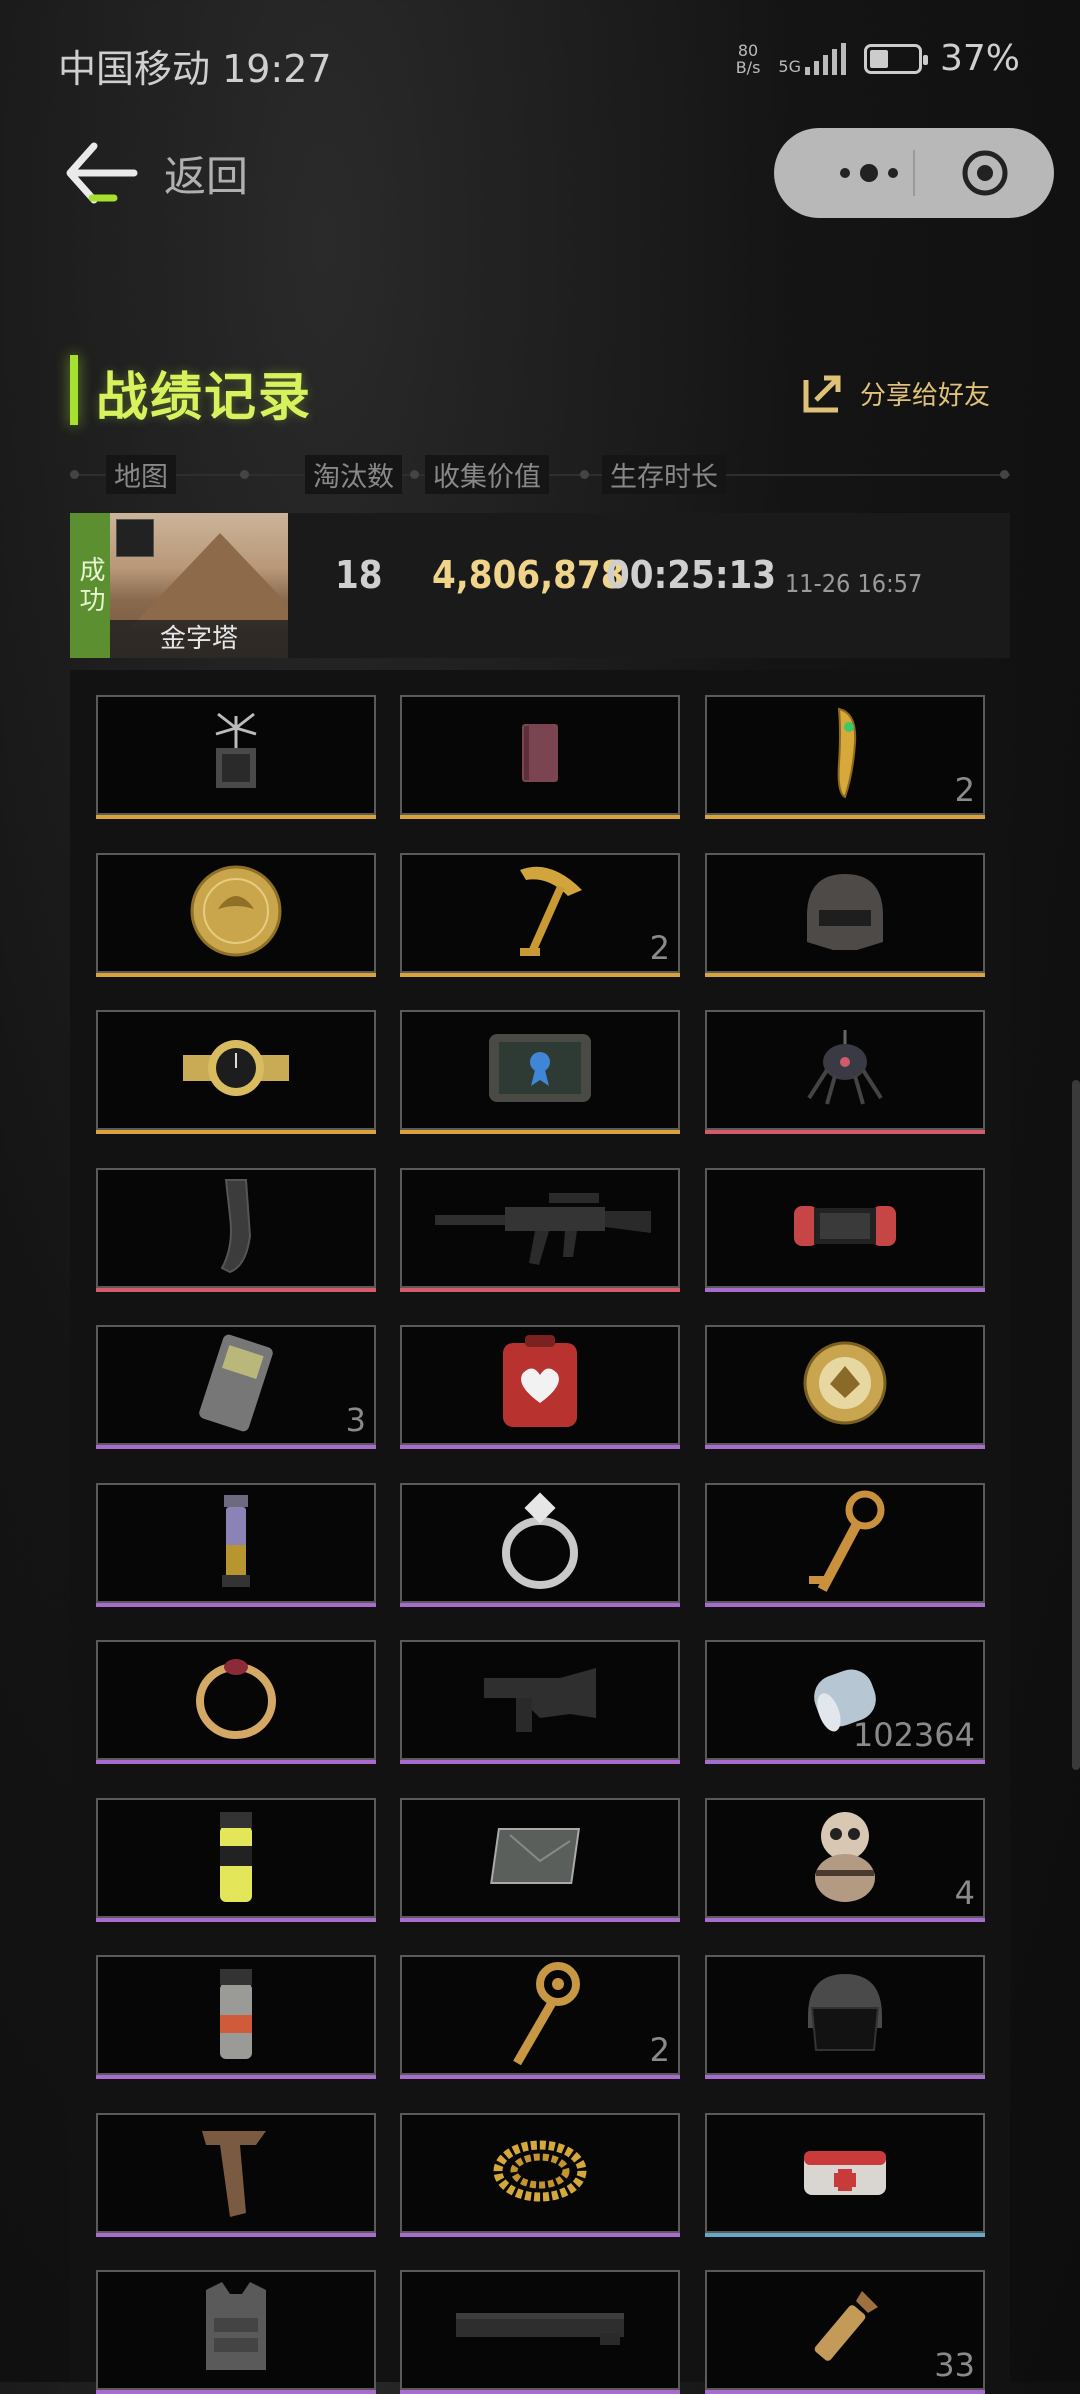 The width and height of the screenshot is (1080, 2394). I want to click on loot-item: 102364, so click(845, 1702).